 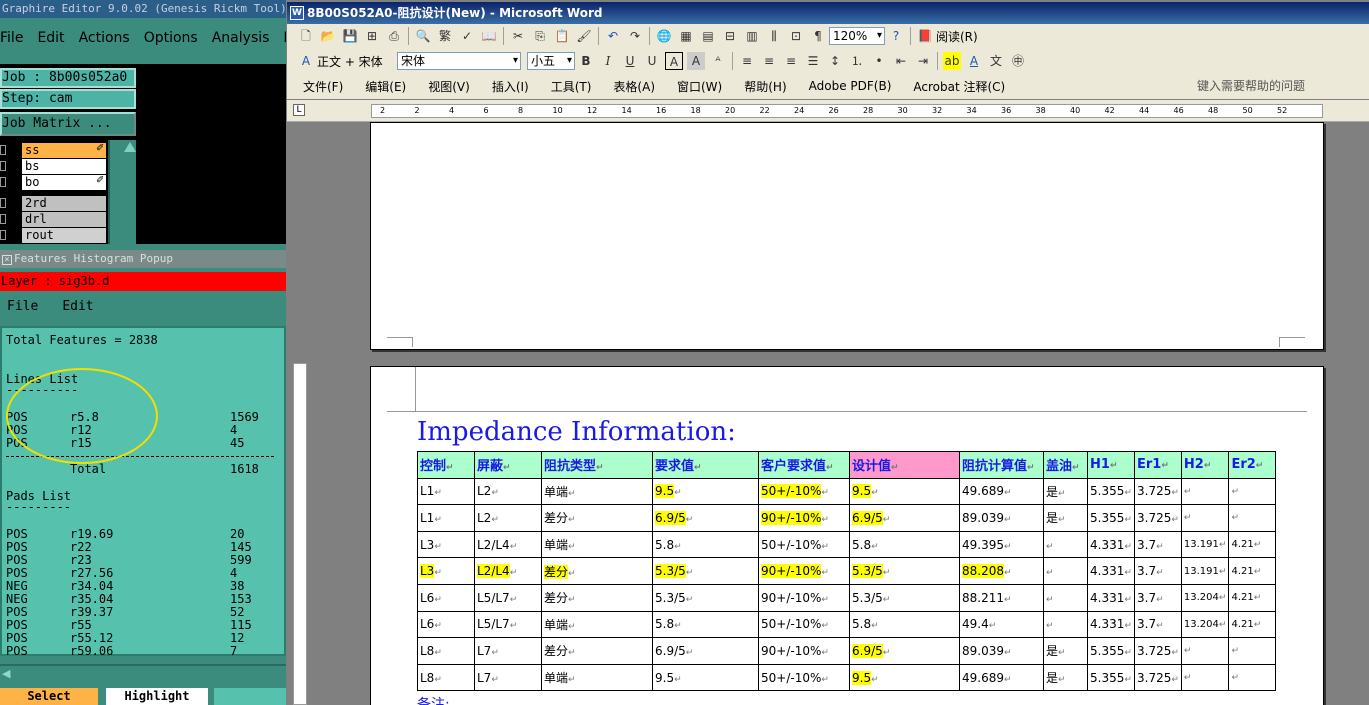 I want to click on table-cell: L1↵, so click(x=446, y=518).